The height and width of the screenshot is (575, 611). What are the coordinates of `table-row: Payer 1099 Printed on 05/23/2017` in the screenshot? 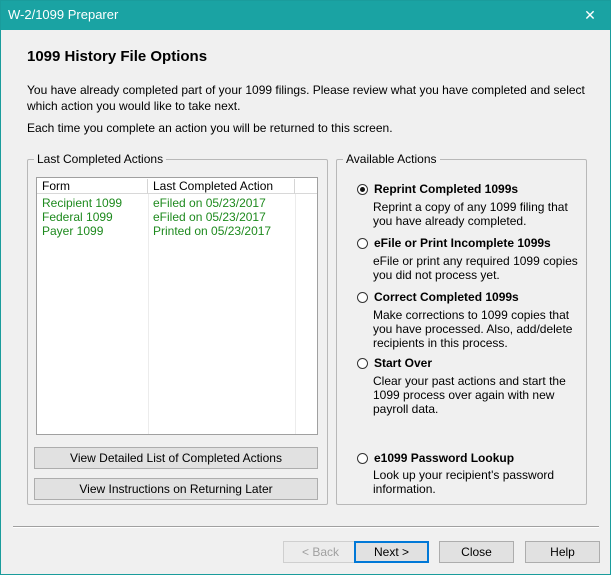 It's located at (177, 231).